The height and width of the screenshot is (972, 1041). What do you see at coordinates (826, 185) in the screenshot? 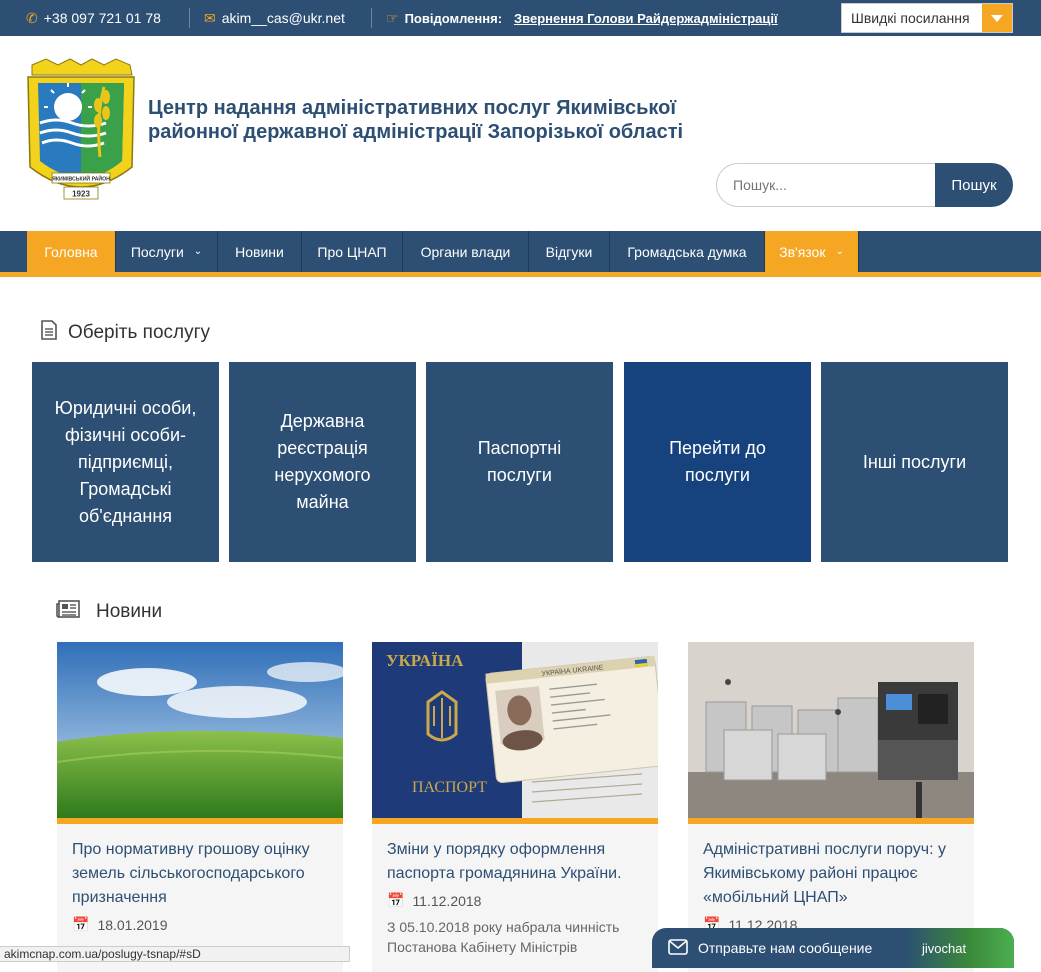
I see `search-input` at bounding box center [826, 185].